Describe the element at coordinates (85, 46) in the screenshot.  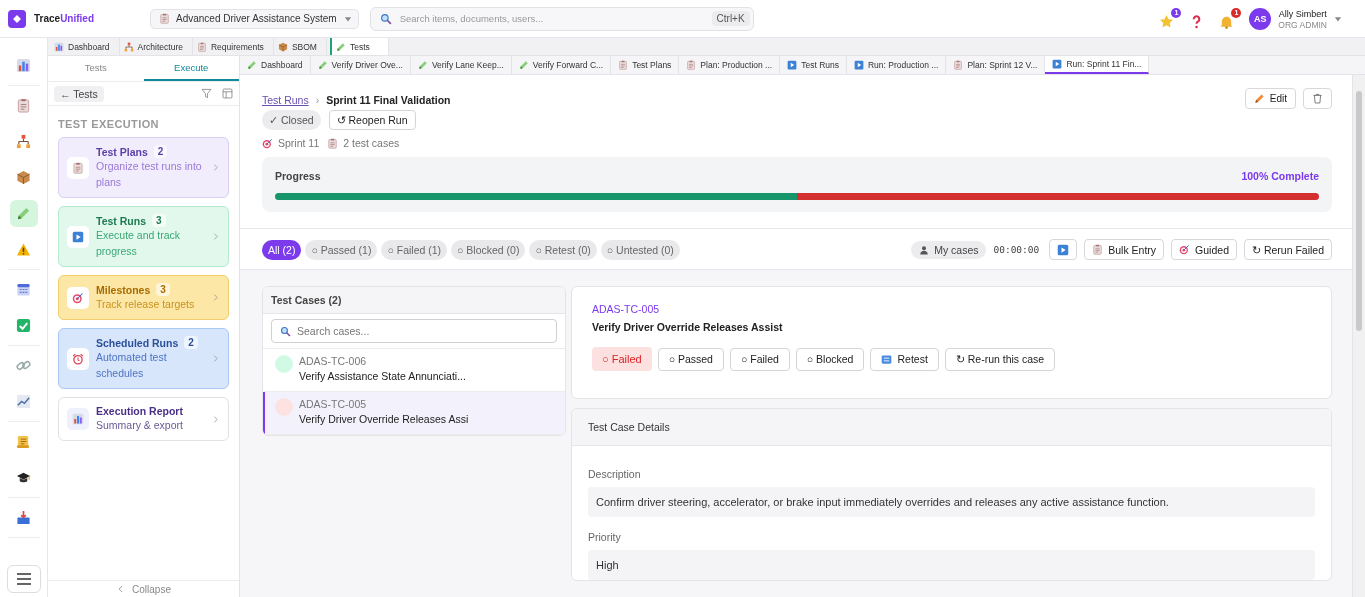
I see `module-tab: Dashboard` at that location.